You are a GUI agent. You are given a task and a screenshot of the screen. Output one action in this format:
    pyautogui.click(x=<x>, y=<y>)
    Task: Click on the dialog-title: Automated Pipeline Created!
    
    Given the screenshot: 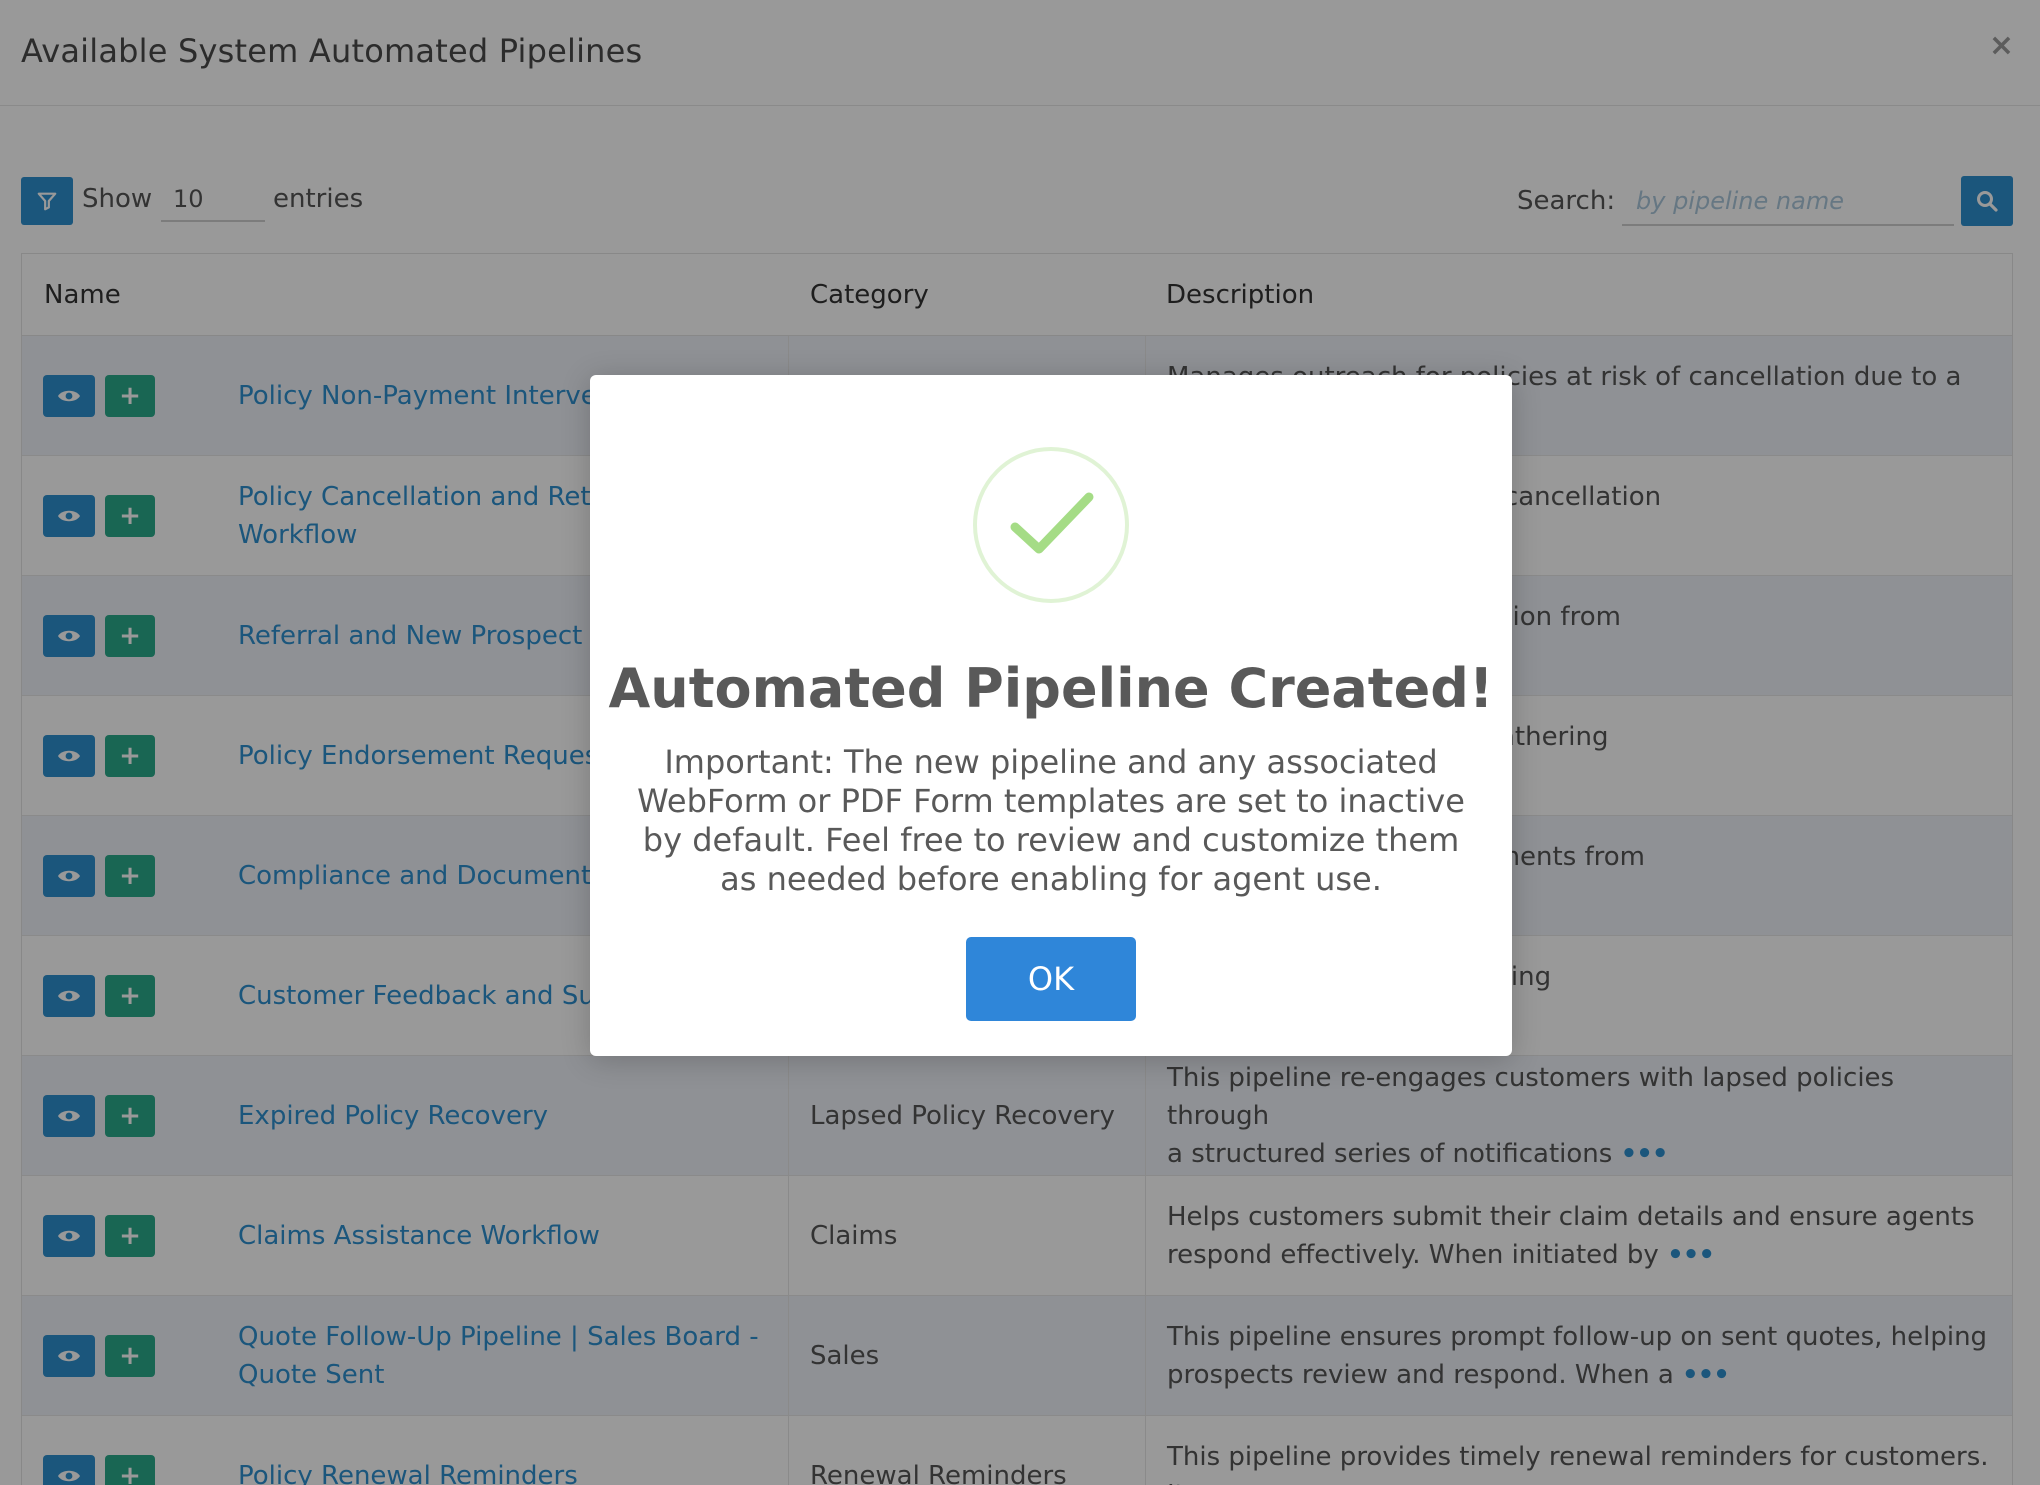 What is the action you would take?
    pyautogui.click(x=1051, y=688)
    